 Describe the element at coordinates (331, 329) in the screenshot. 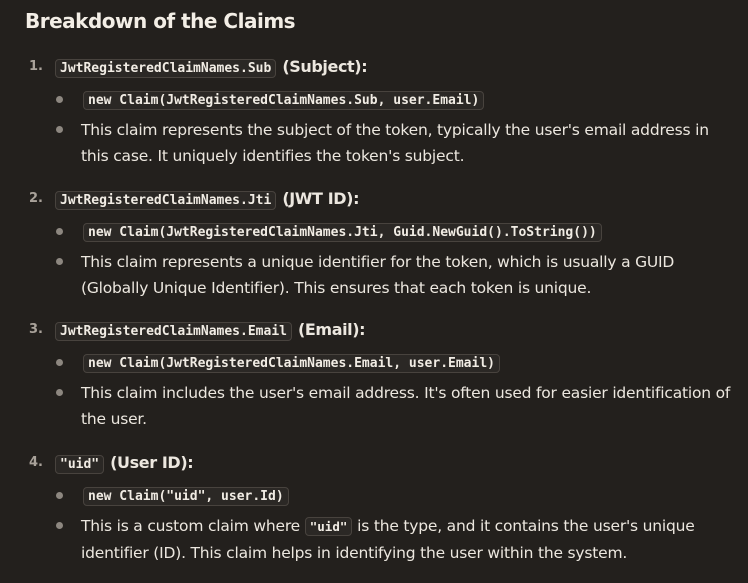

I see `claim-label: (Email):` at that location.